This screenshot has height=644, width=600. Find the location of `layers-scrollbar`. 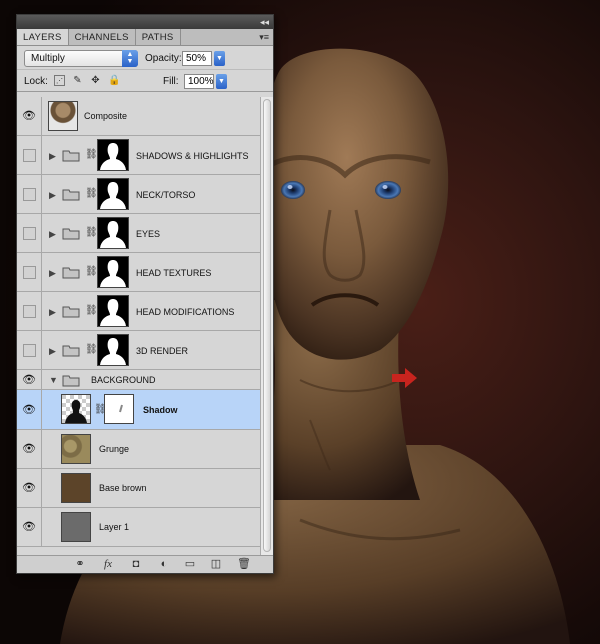

layers-scrollbar is located at coordinates (266, 326).